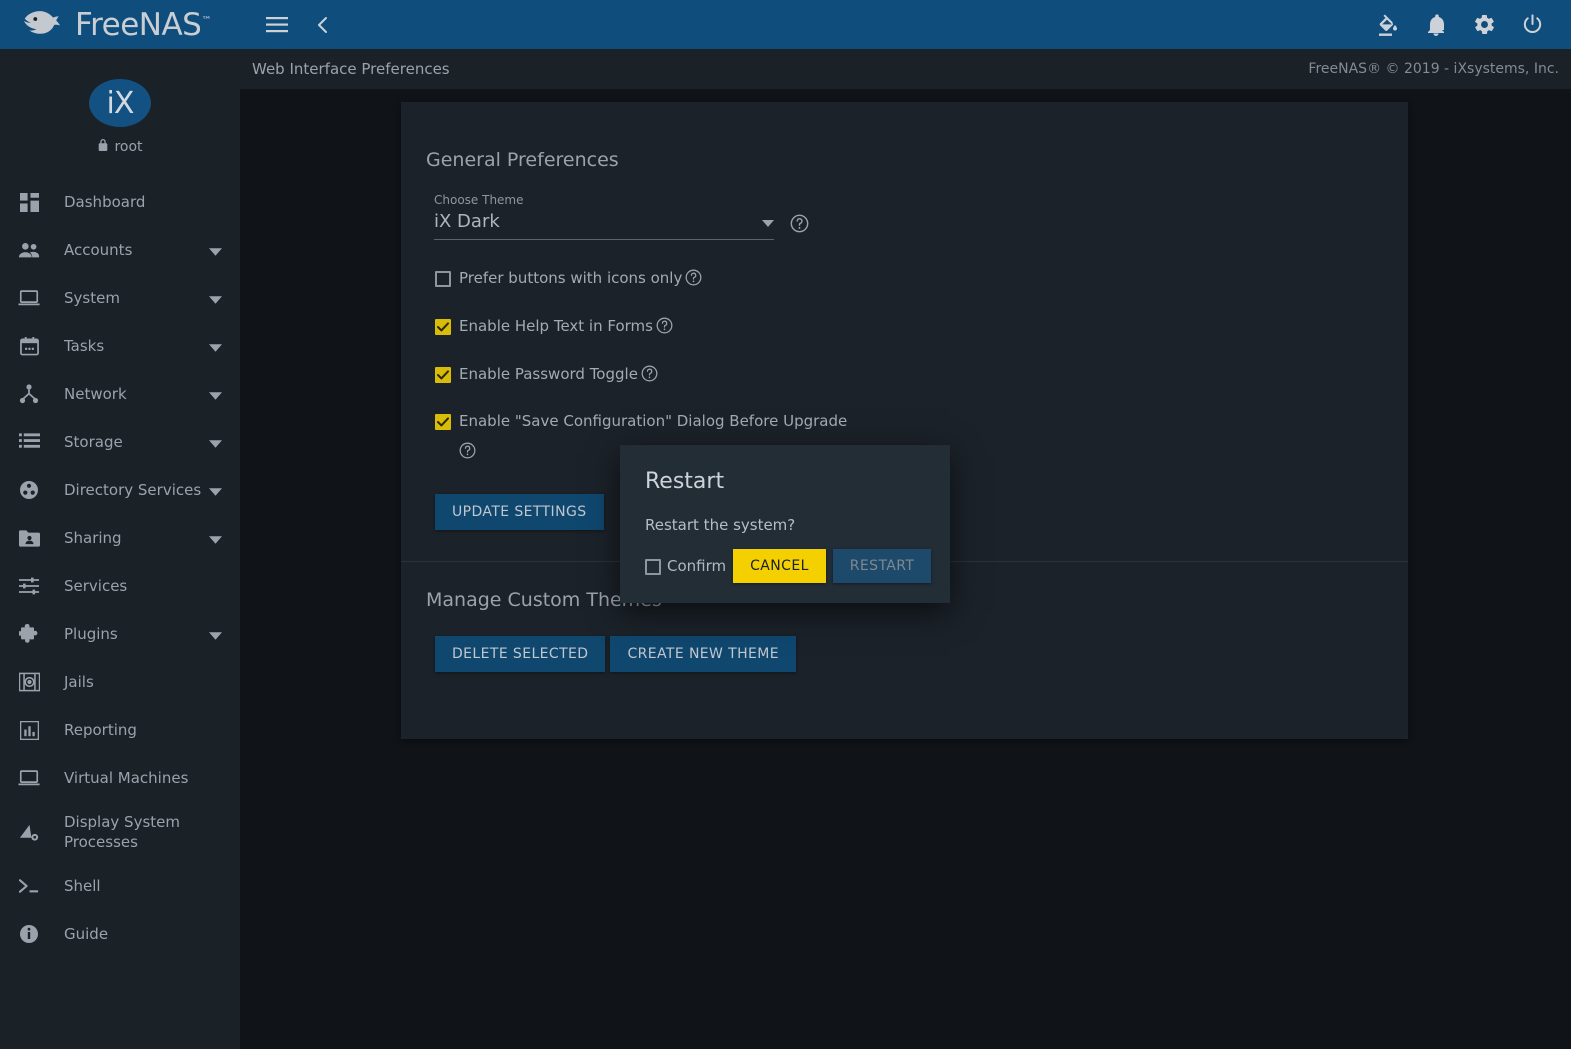 This screenshot has height=1049, width=1571. I want to click on sidebar-item-sharing: Sharing, so click(120, 538).